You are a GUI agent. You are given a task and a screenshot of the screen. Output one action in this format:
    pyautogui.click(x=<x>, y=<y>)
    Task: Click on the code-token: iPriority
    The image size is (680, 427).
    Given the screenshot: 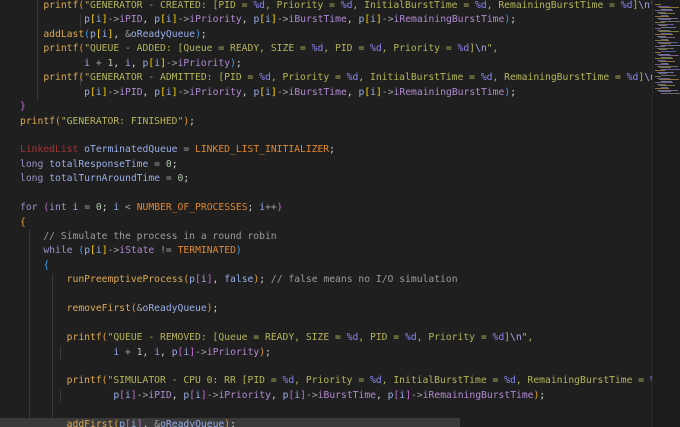 What is the action you would take?
    pyautogui.click(x=244, y=395)
    